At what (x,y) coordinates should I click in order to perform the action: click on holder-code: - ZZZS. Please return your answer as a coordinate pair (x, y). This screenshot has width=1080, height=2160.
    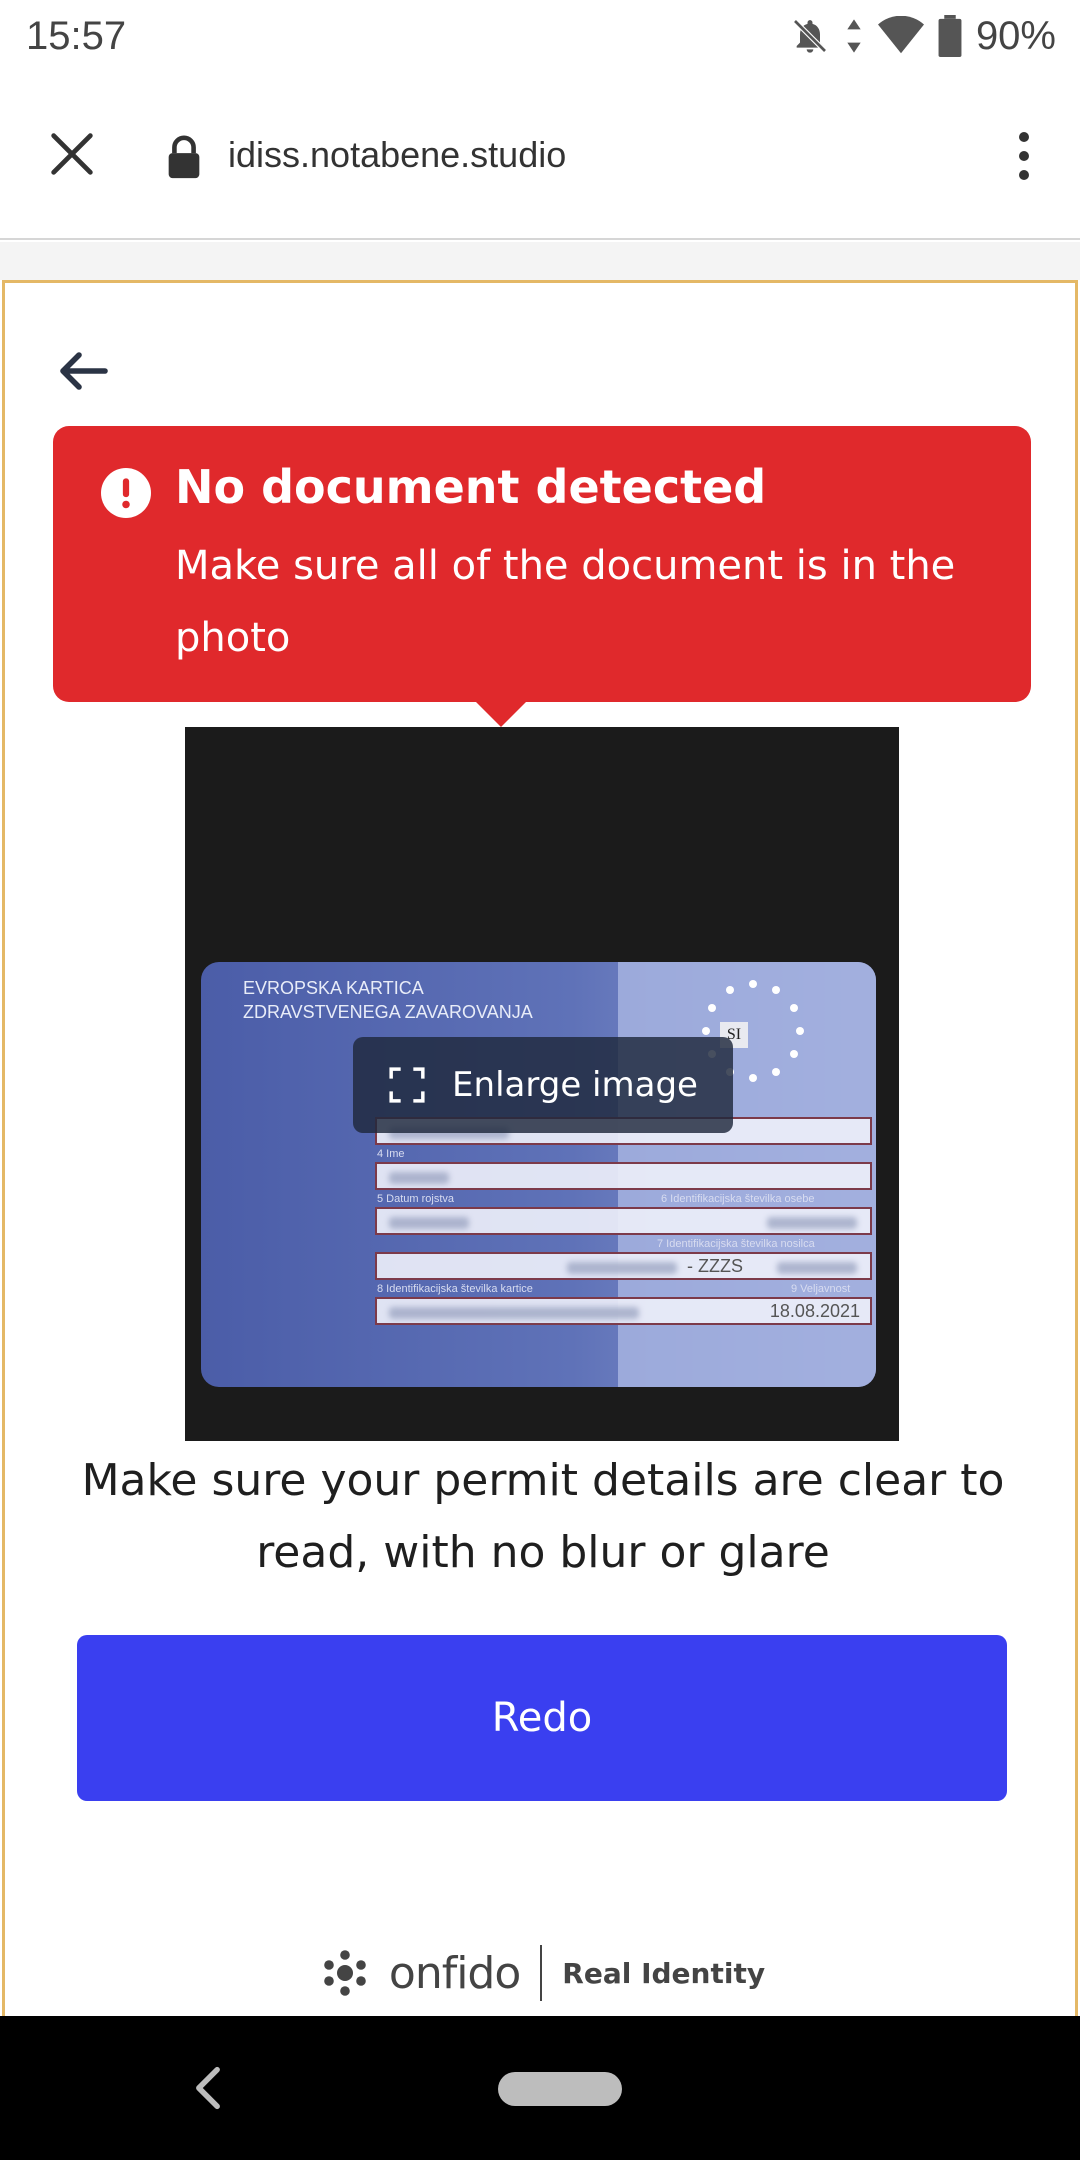
    Looking at the image, I should click on (715, 1266).